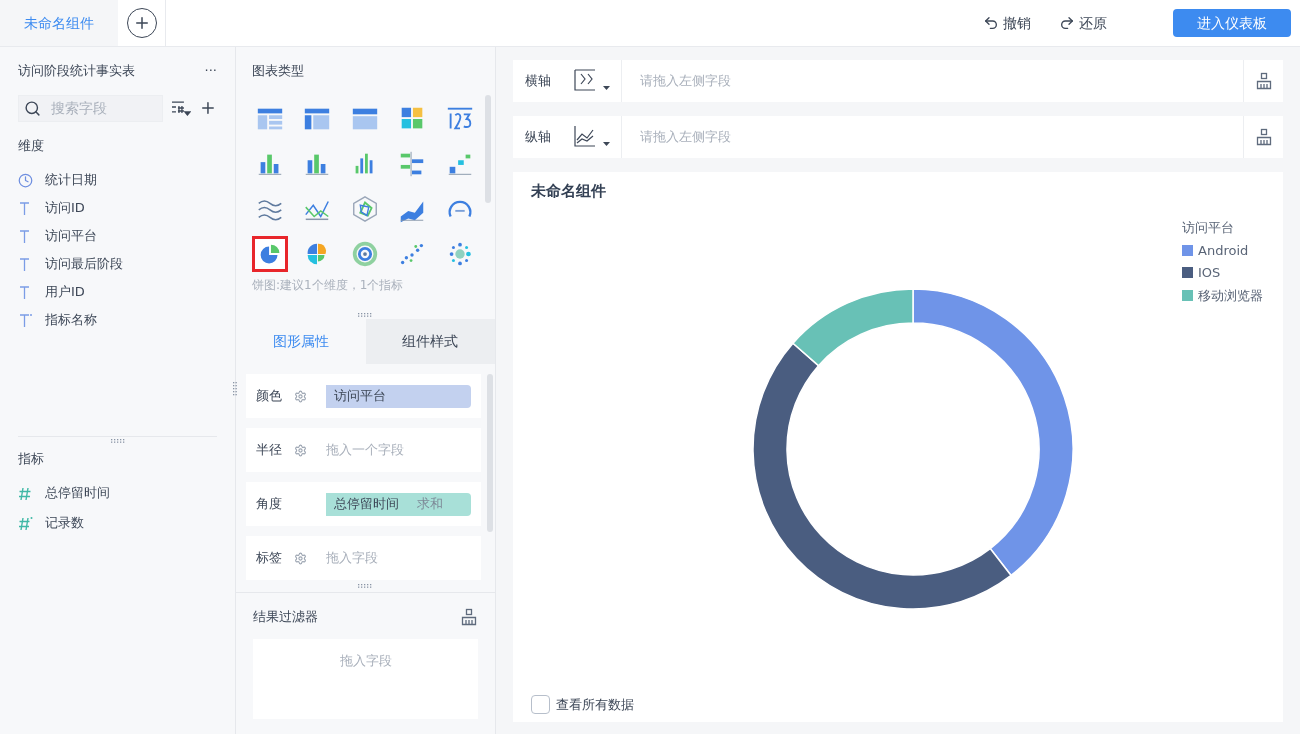 The height and width of the screenshot is (734, 1300). Describe the element at coordinates (278, 71) in the screenshot. I see `panel-title: 图表类型` at that location.